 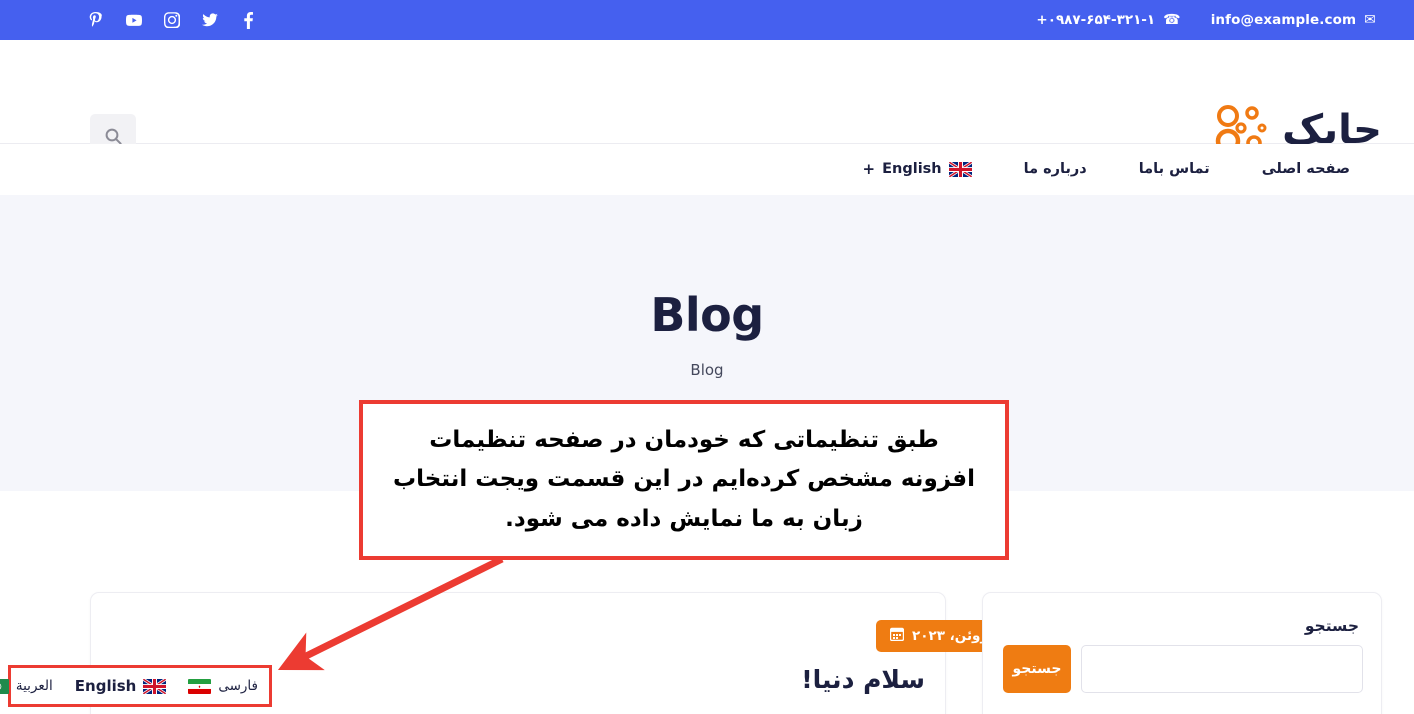 I want to click on page-title: Blog, so click(x=707, y=315).